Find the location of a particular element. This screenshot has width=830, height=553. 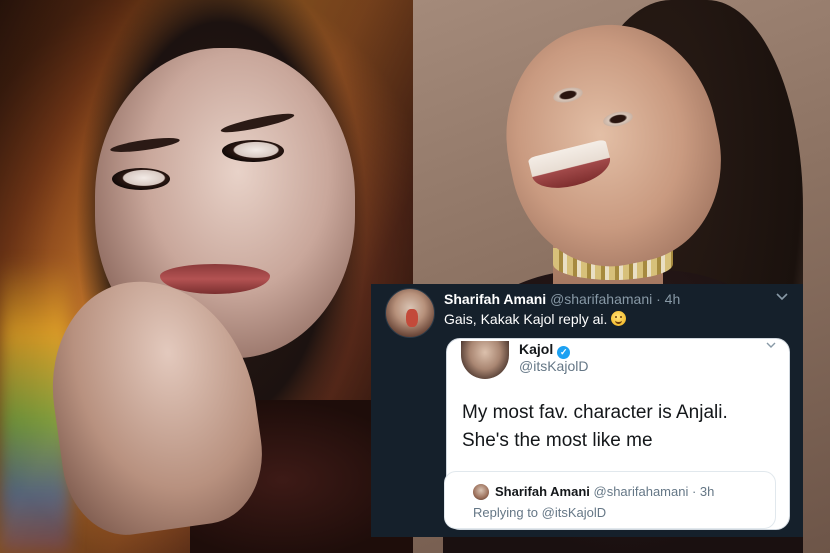

inner-avatar is located at coordinates (481, 492).